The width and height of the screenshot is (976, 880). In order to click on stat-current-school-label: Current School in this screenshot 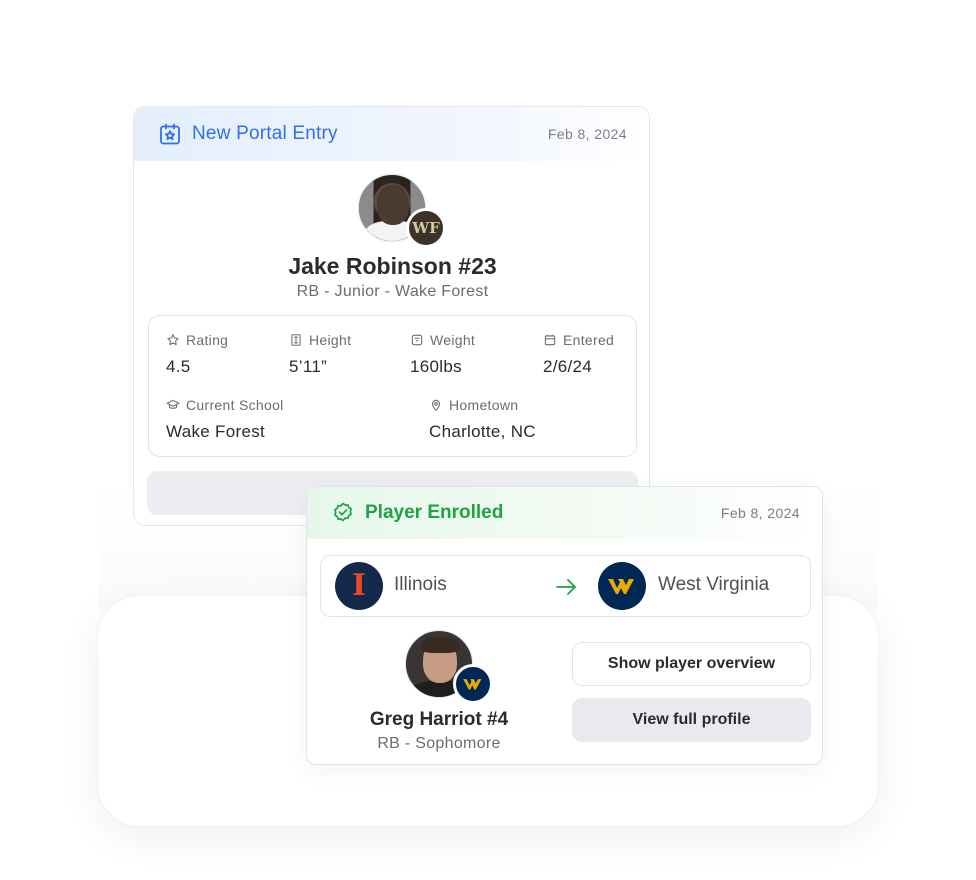, I will do `click(235, 405)`.